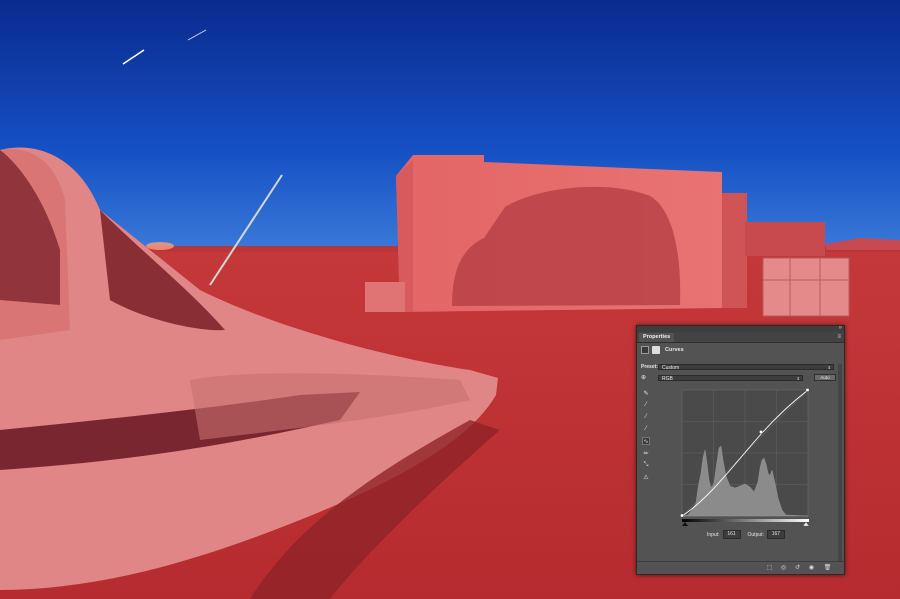 Image resolution: width=900 pixels, height=599 pixels. Describe the element at coordinates (713, 534) in the screenshot. I see `input-label: Input:` at that location.